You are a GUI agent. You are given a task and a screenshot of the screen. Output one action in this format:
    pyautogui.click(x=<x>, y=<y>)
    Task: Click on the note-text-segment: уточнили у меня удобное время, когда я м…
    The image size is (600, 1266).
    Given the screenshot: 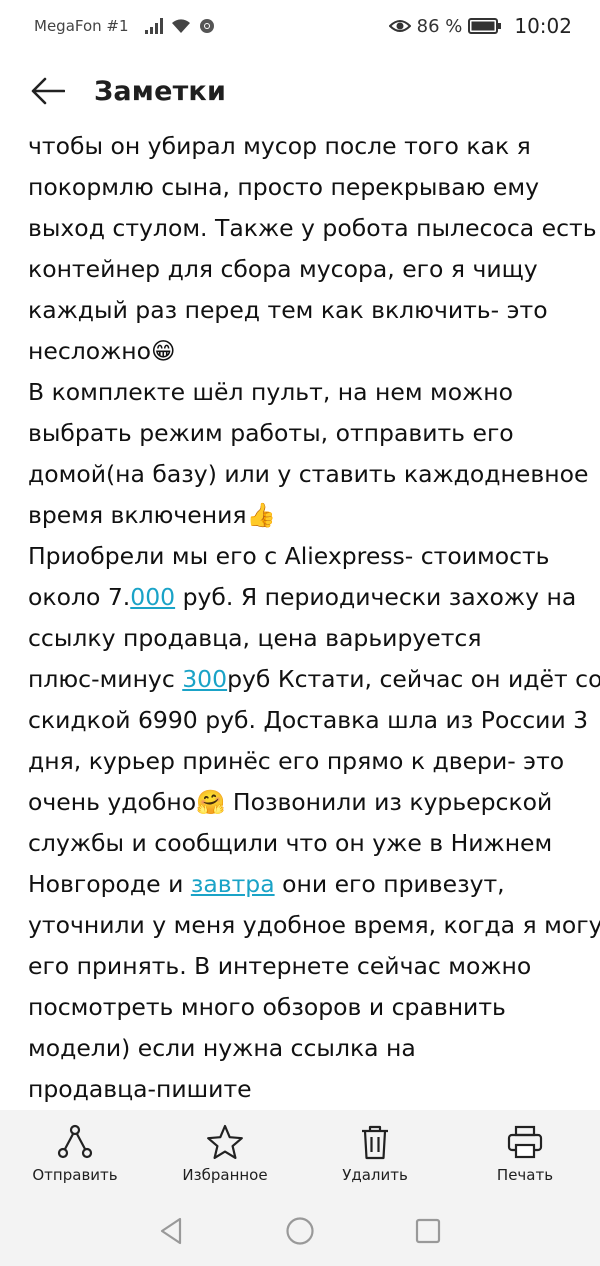 What is the action you would take?
    pyautogui.click(x=314, y=925)
    